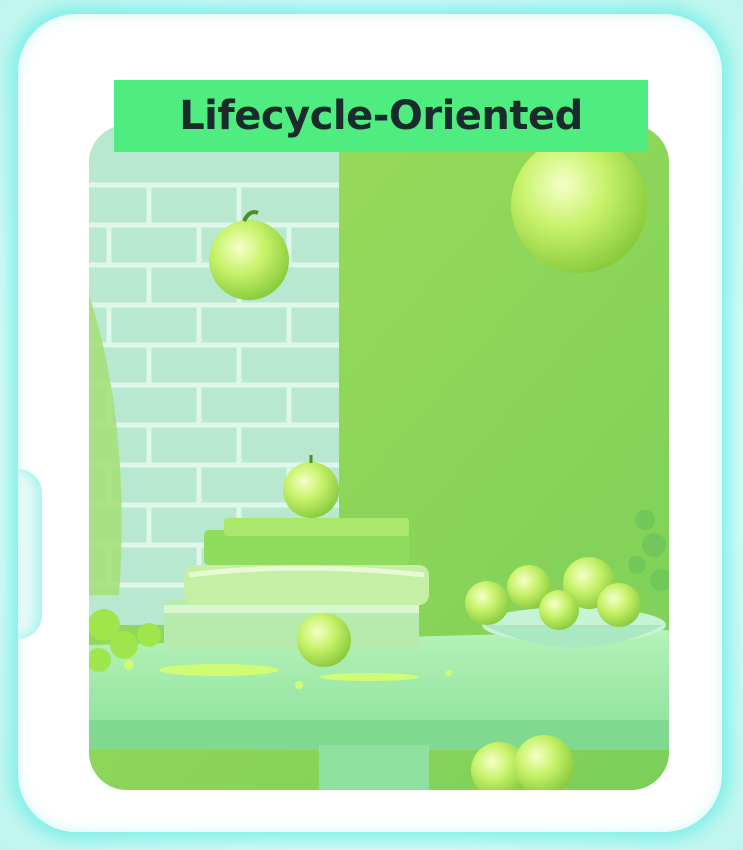 The height and width of the screenshot is (850, 743). I want to click on card-edge-notch, so click(30, 554).